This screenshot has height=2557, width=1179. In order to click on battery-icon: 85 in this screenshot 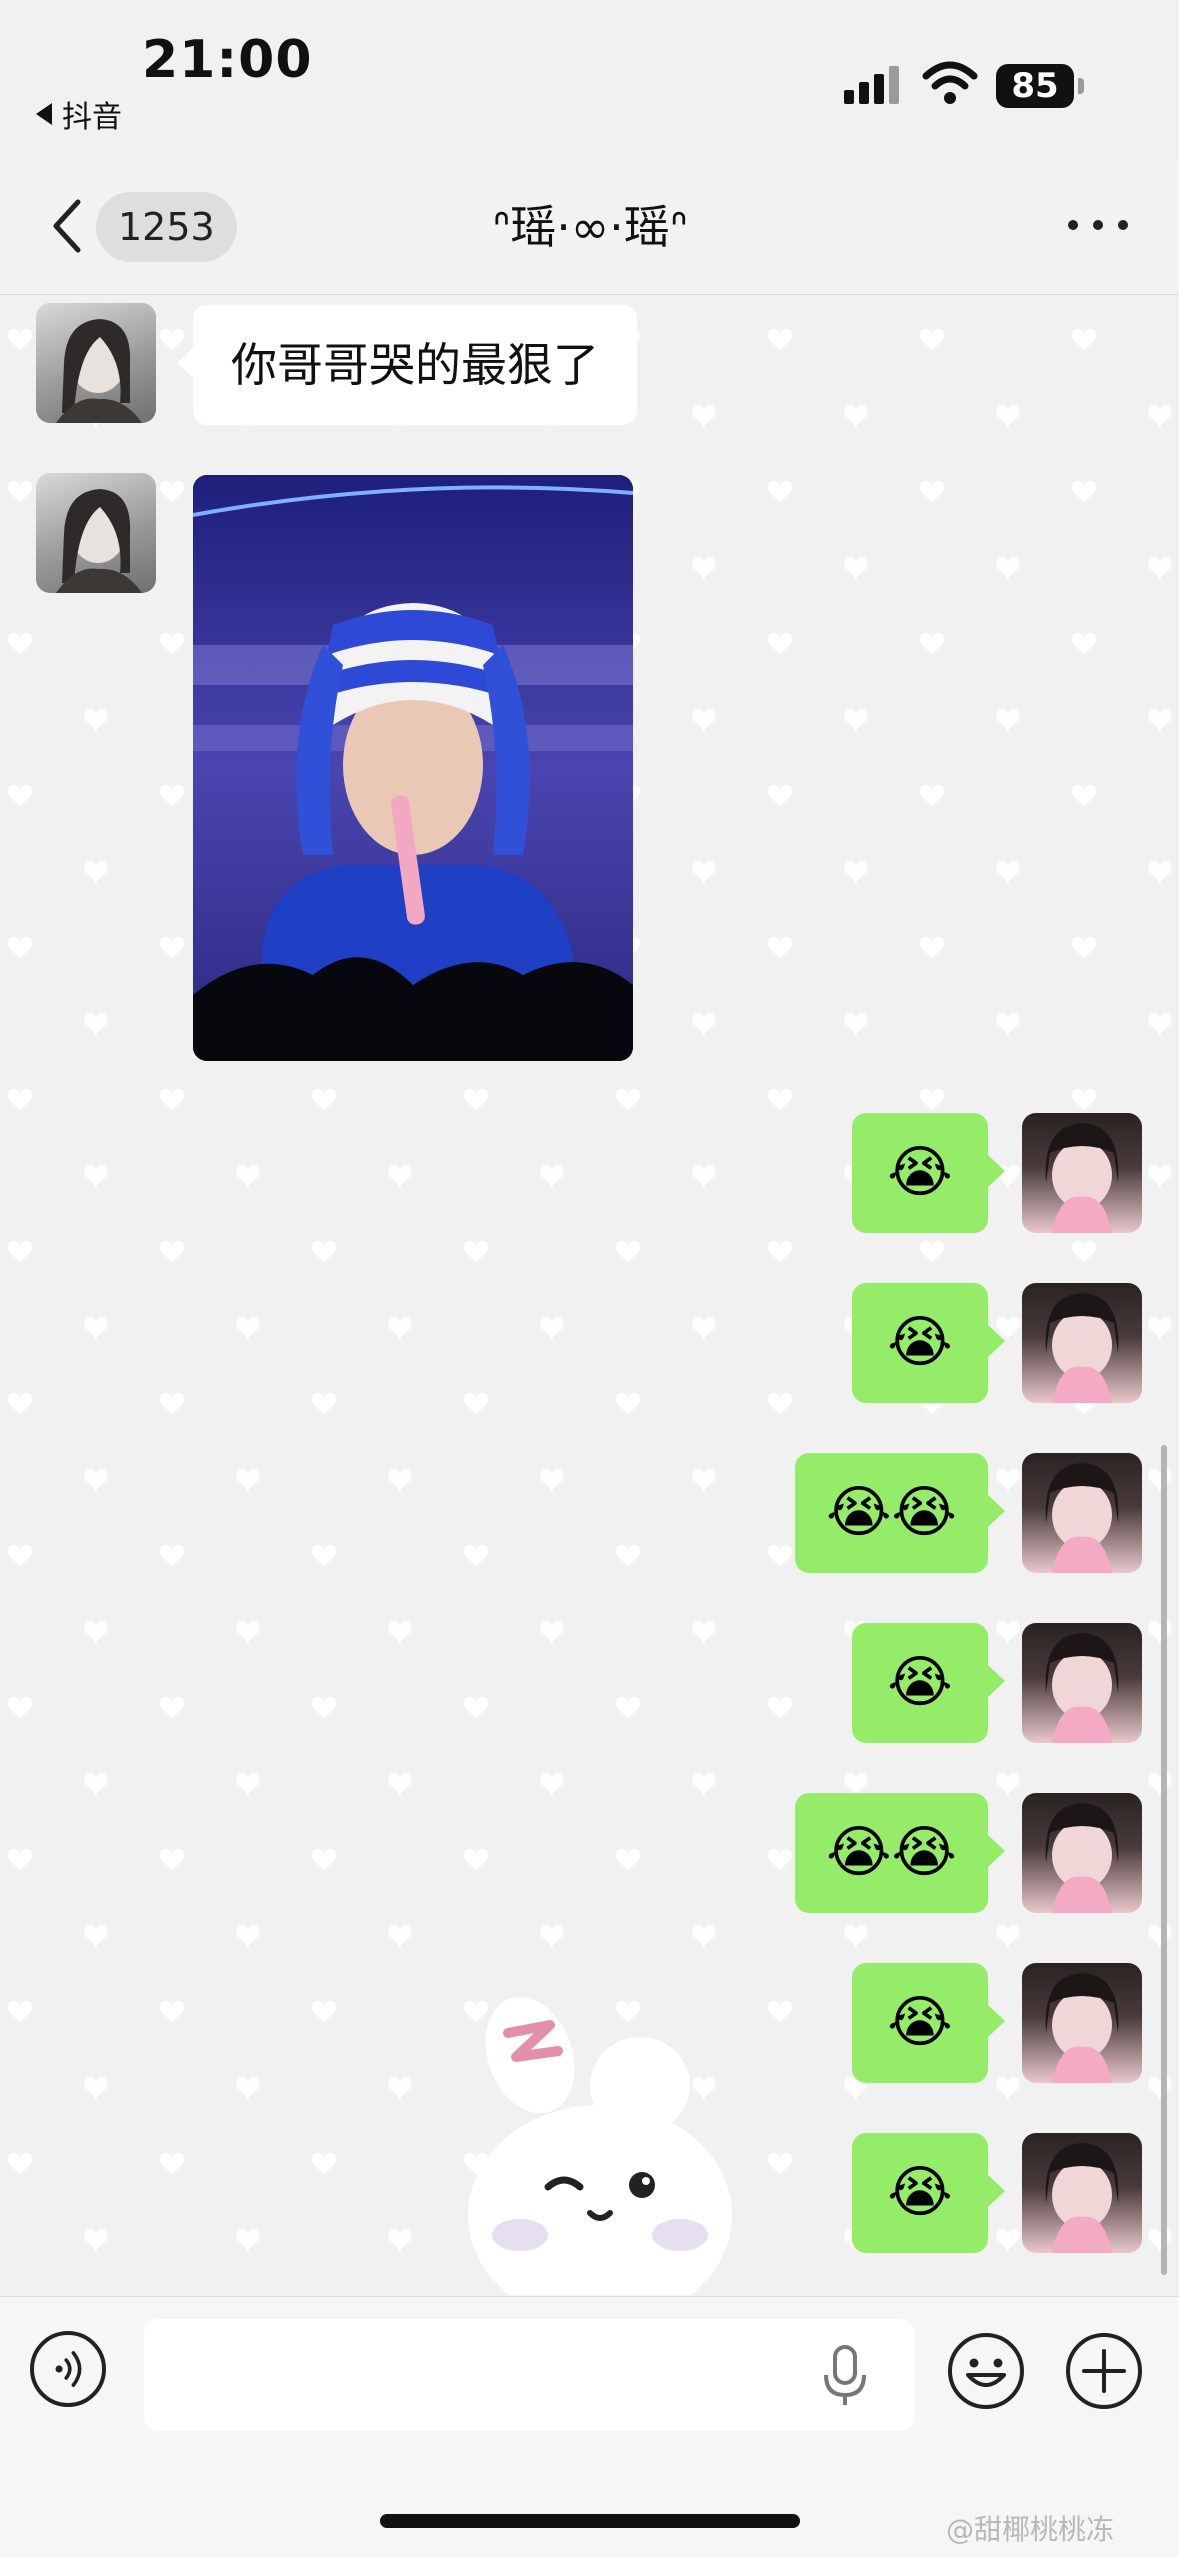, I will do `click(1040, 86)`.